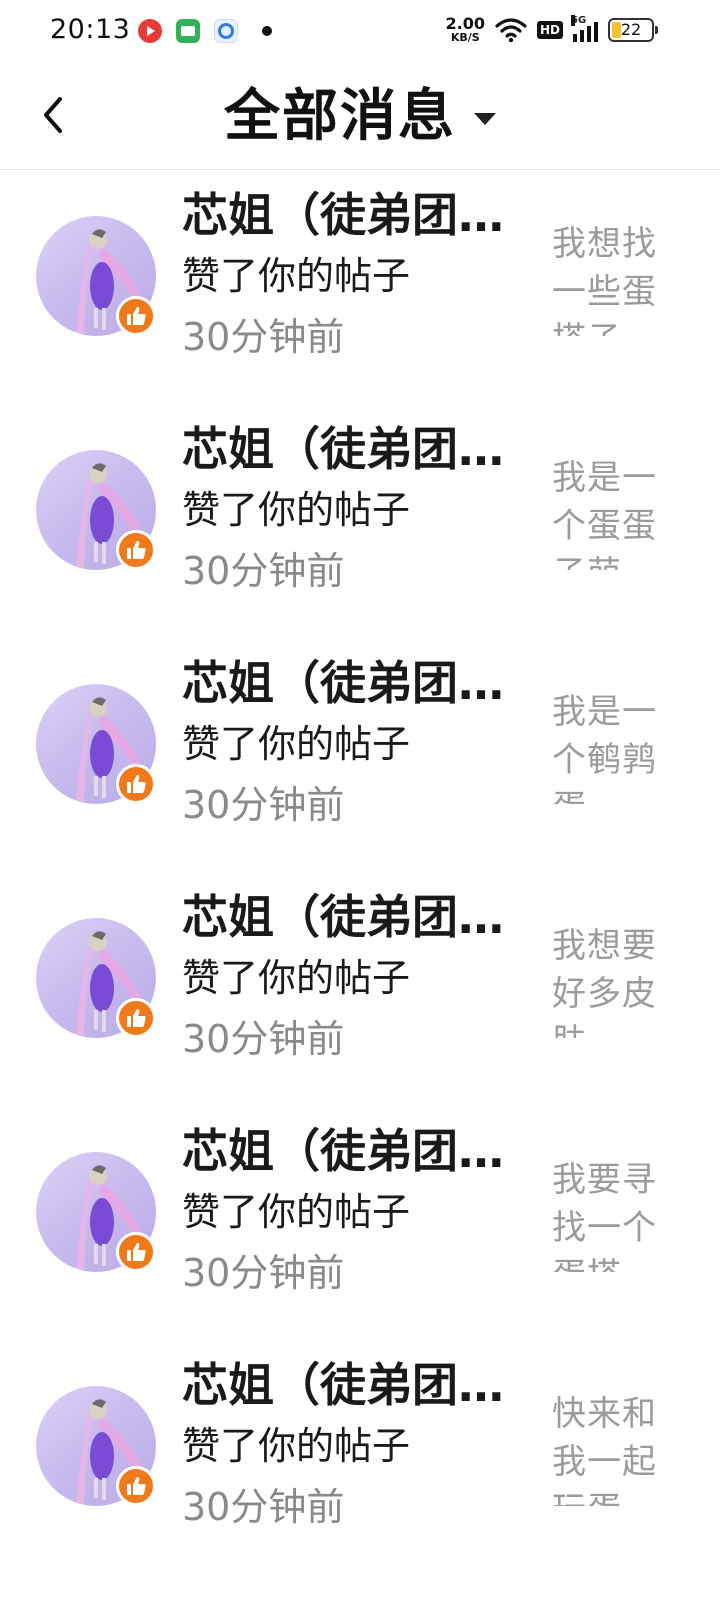 The width and height of the screenshot is (720, 1600). I want to click on message-item: 芯姐（徒弟团… 赞了你的帖子 30分钟前 我是一个鹌鹑蛋, so click(360, 755).